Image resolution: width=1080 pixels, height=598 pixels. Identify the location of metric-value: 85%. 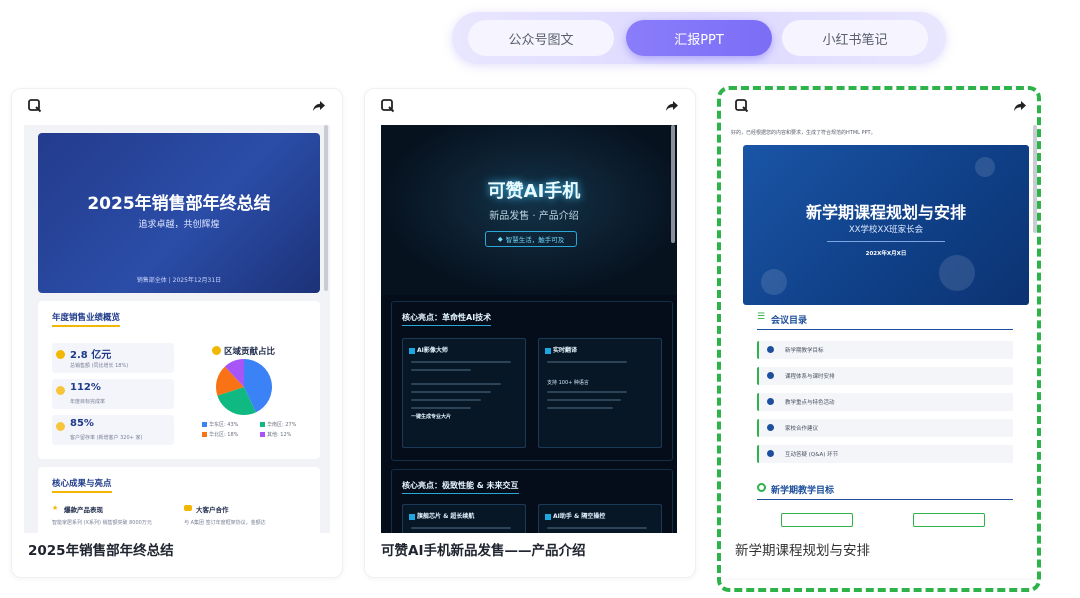
(82, 423).